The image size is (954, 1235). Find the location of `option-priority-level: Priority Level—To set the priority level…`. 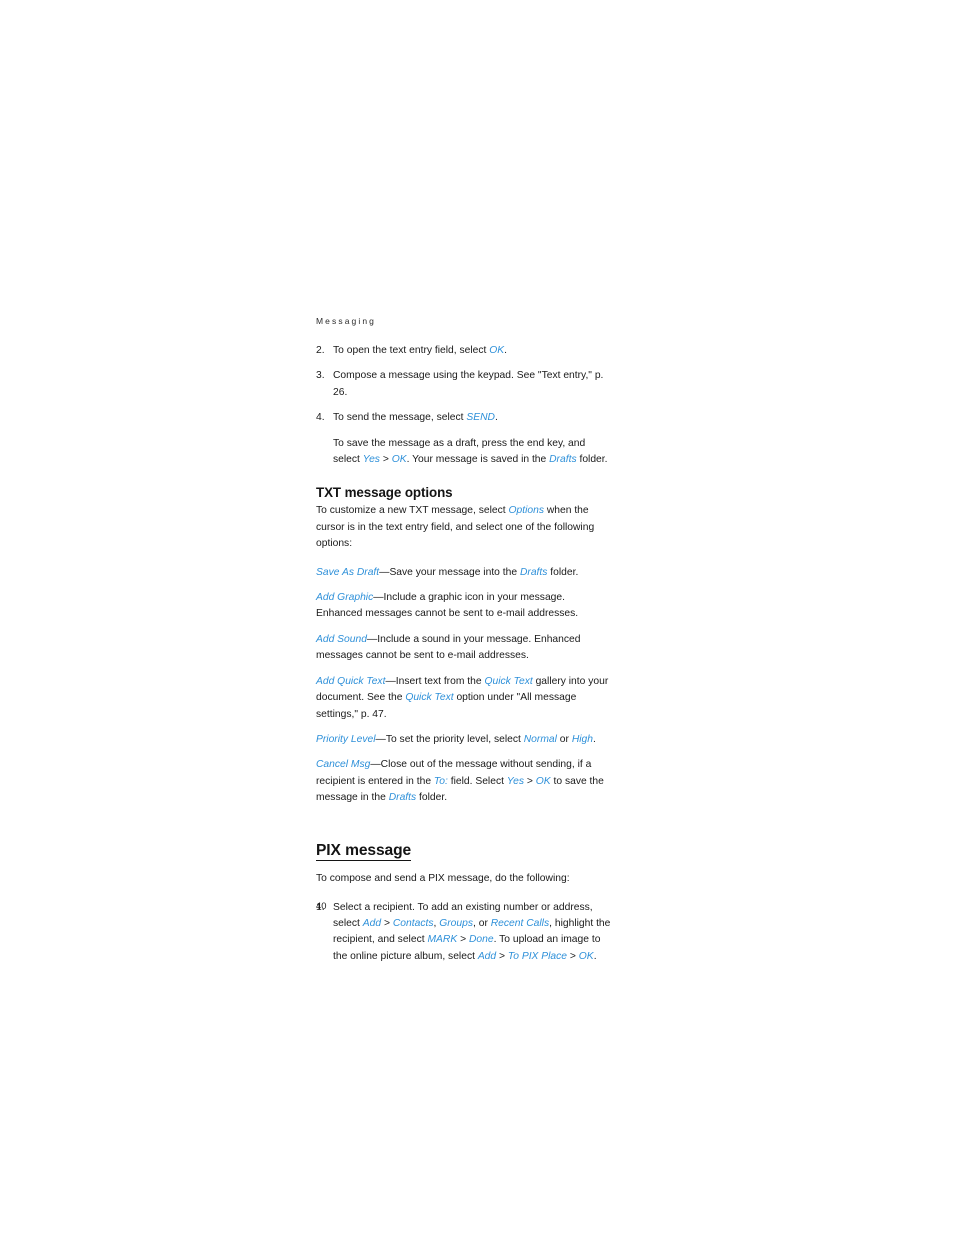

option-priority-level: Priority Level—To set the priority level… is located at coordinates (464, 740).